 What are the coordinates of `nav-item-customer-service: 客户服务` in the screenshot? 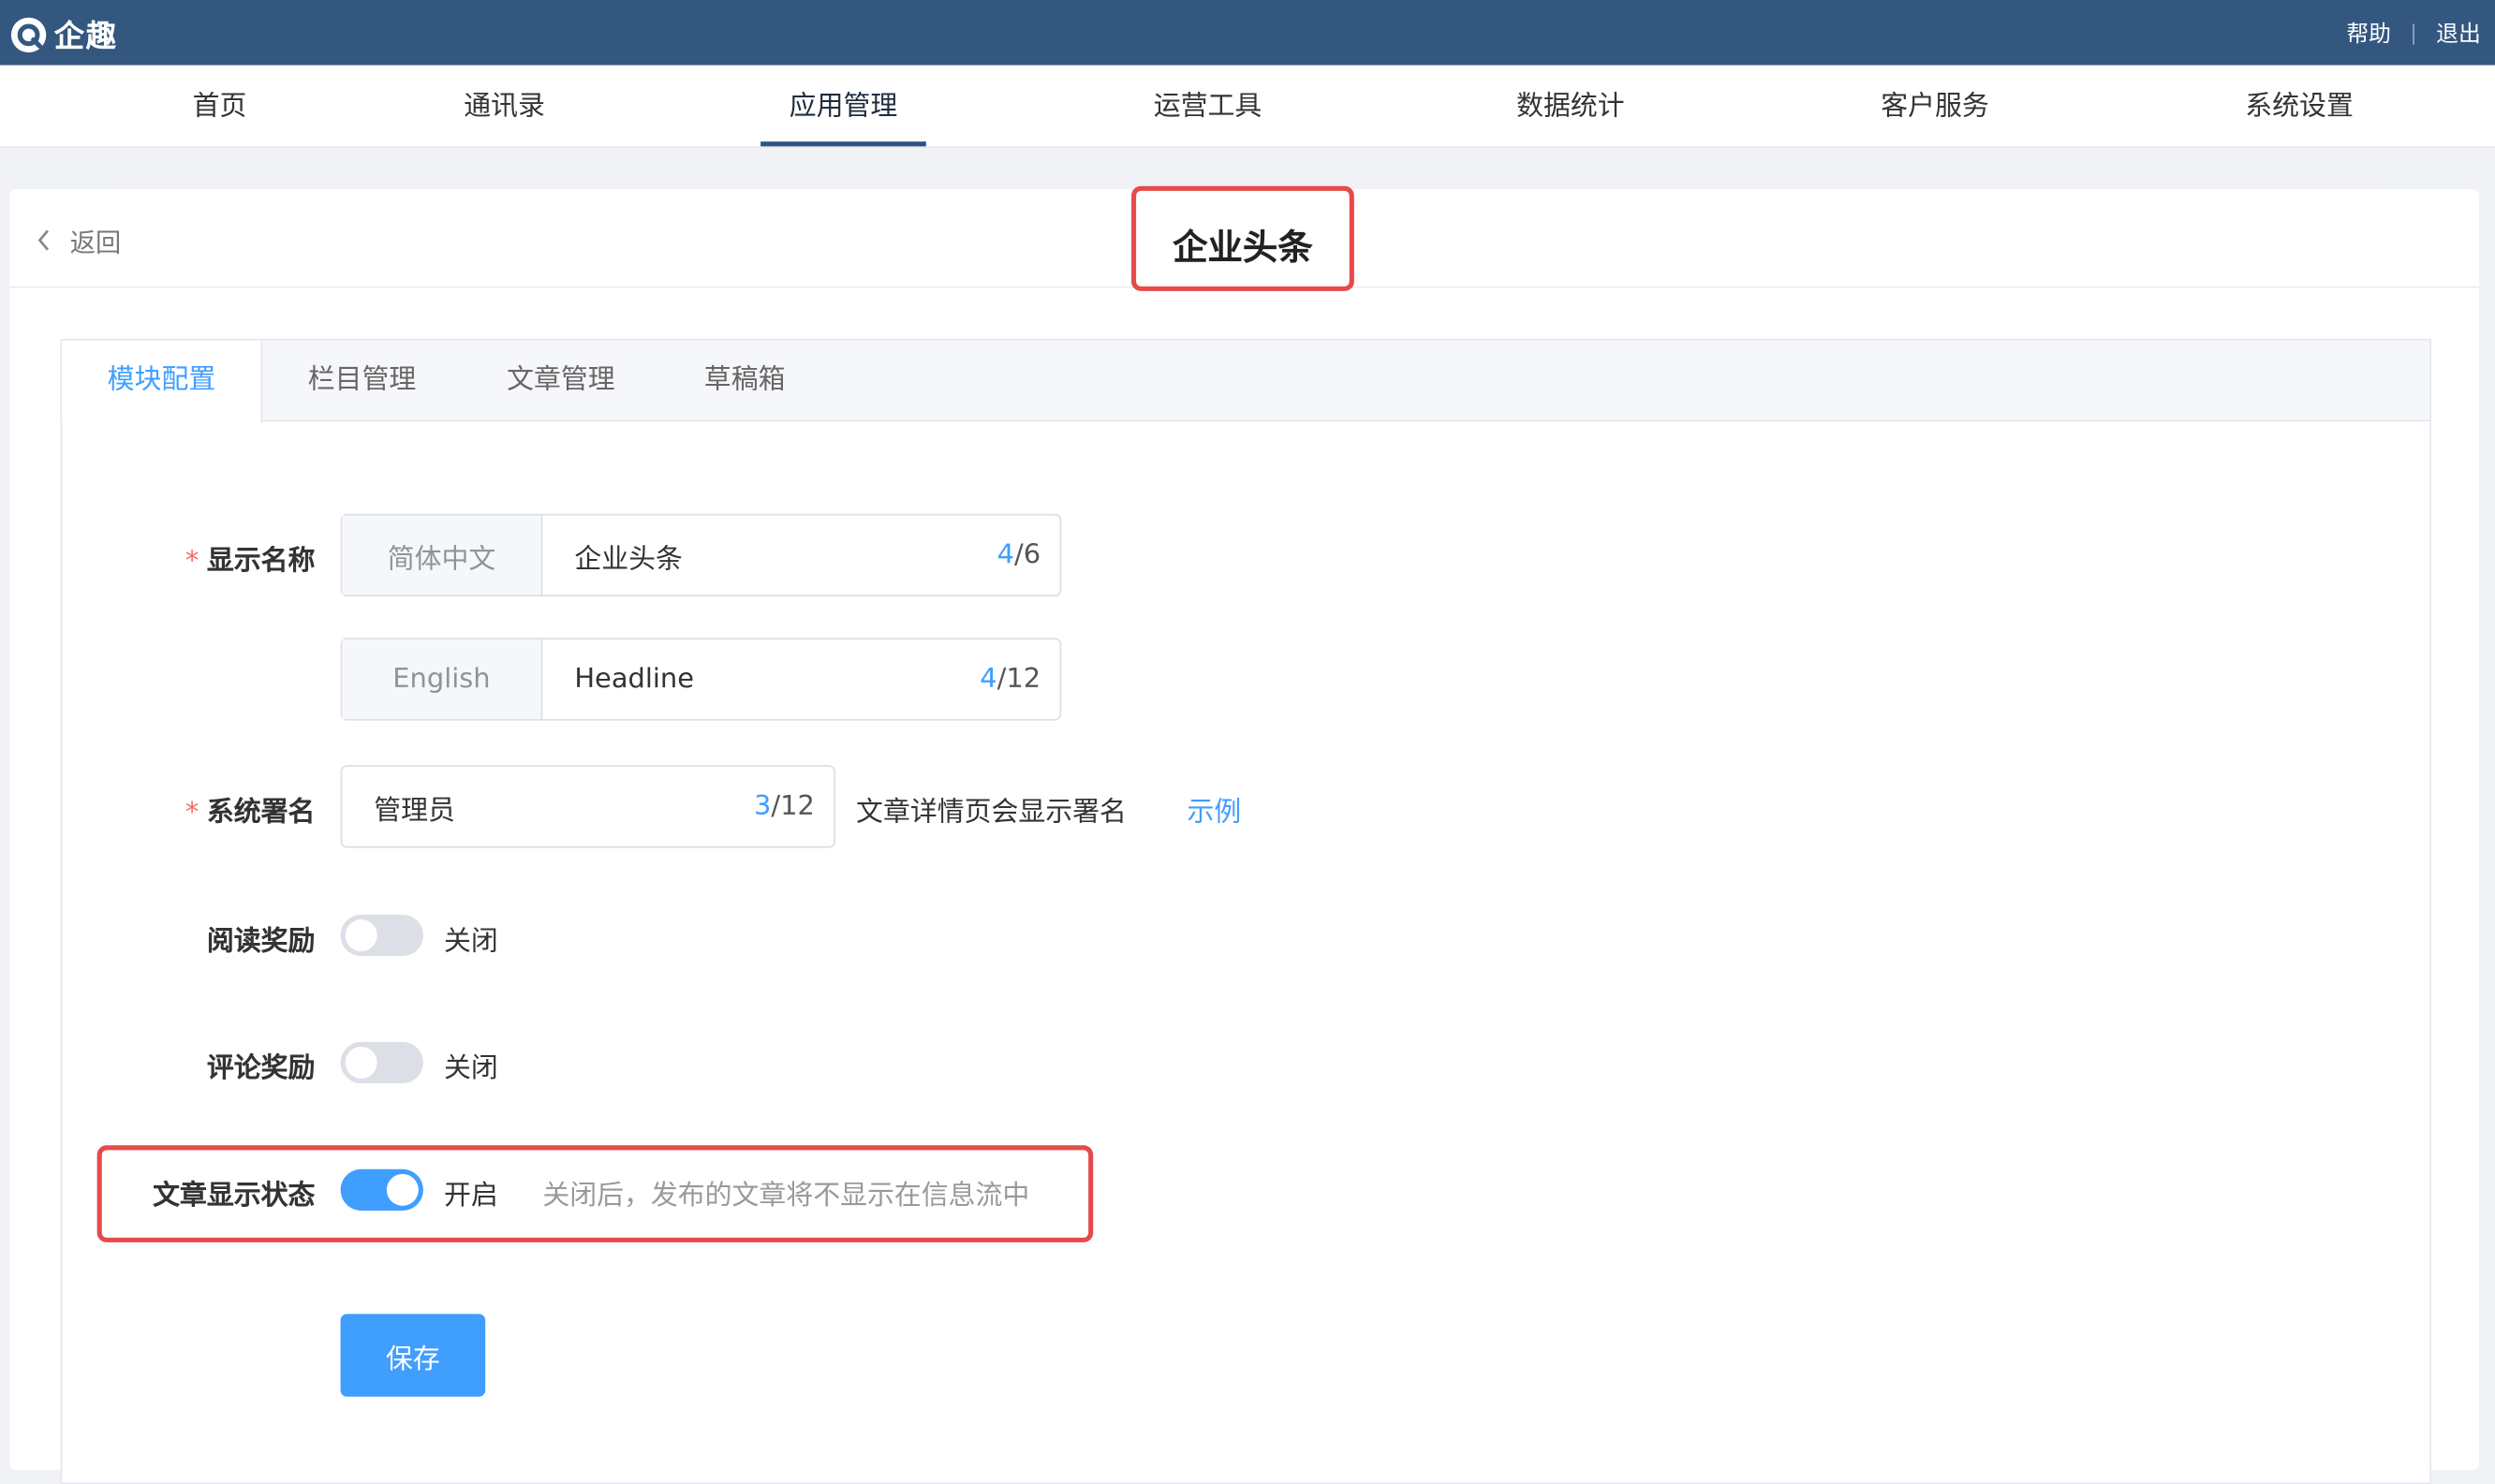 It's located at (1935, 107).